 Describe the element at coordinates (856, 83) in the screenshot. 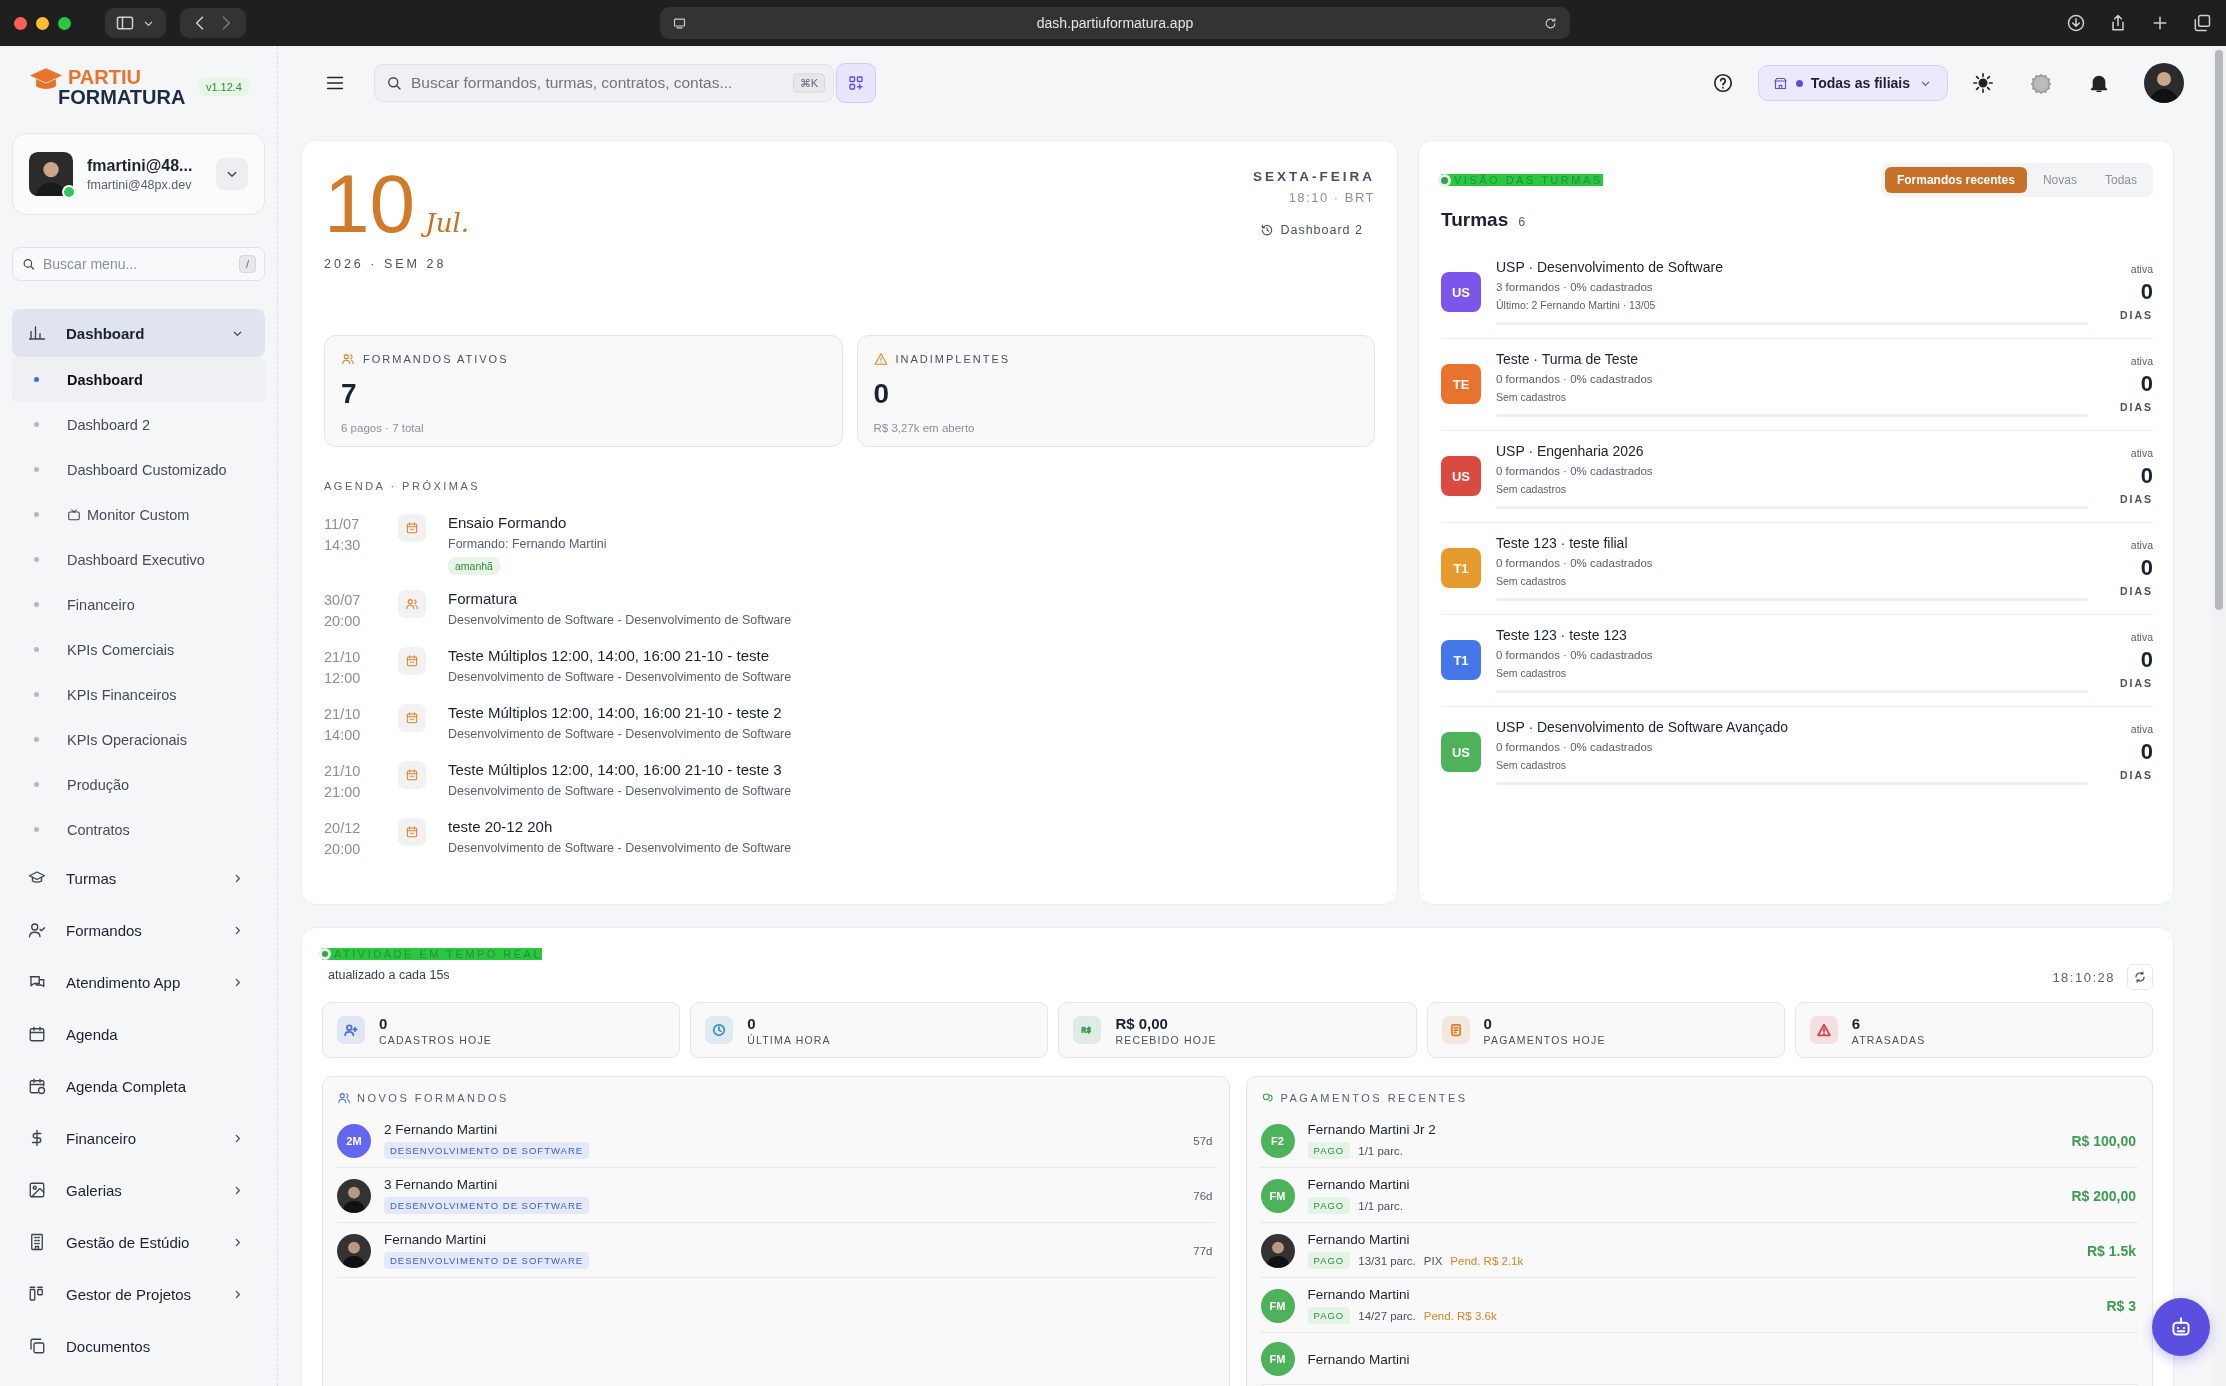

I see `apps-button` at that location.